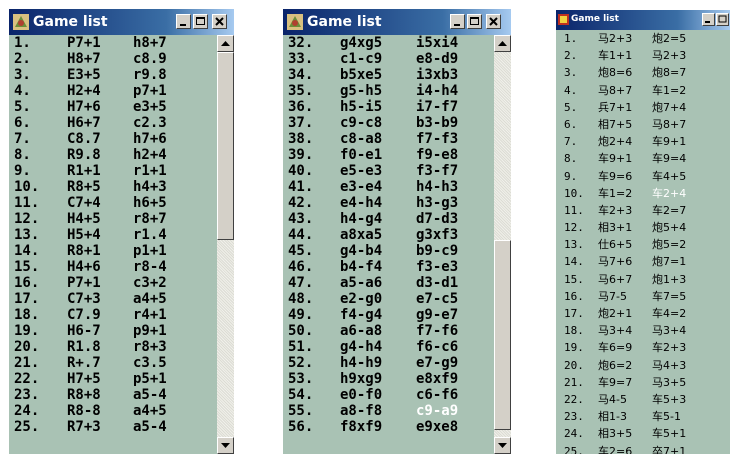 The height and width of the screenshot is (454, 730). I want to click on move-number: 9., so click(571, 176).